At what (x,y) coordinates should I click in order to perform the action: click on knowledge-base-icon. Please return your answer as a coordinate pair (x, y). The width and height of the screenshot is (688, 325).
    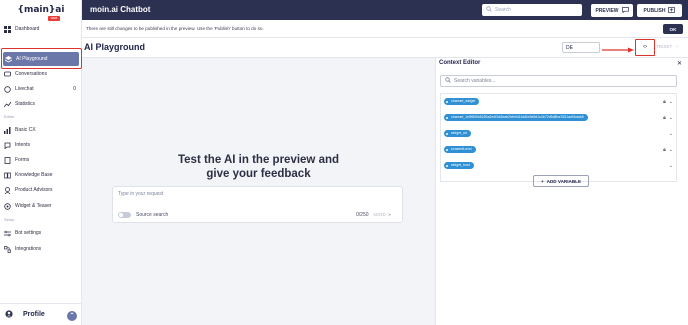
    Looking at the image, I should click on (7, 175).